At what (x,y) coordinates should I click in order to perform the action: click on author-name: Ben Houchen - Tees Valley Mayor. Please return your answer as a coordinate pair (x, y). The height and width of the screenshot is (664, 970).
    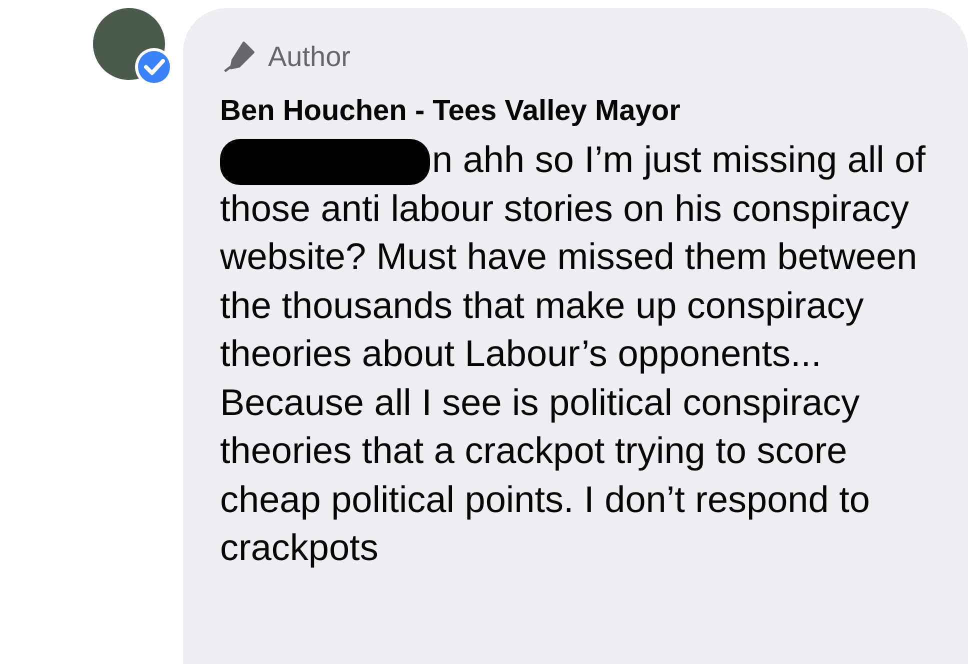
    Looking at the image, I should click on (584, 112).